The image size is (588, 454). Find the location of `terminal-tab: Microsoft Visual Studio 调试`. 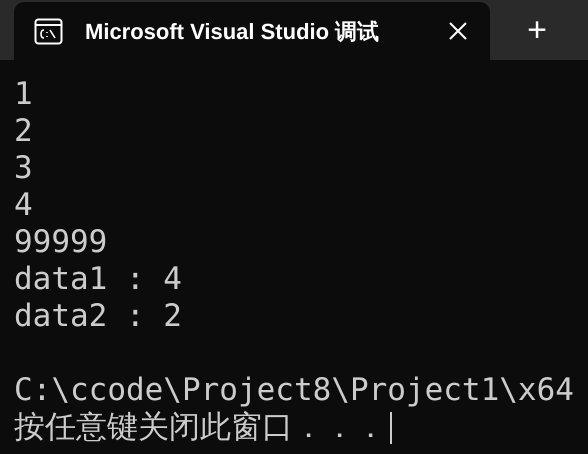

terminal-tab: Microsoft Visual Studio 调试 is located at coordinates (252, 31).